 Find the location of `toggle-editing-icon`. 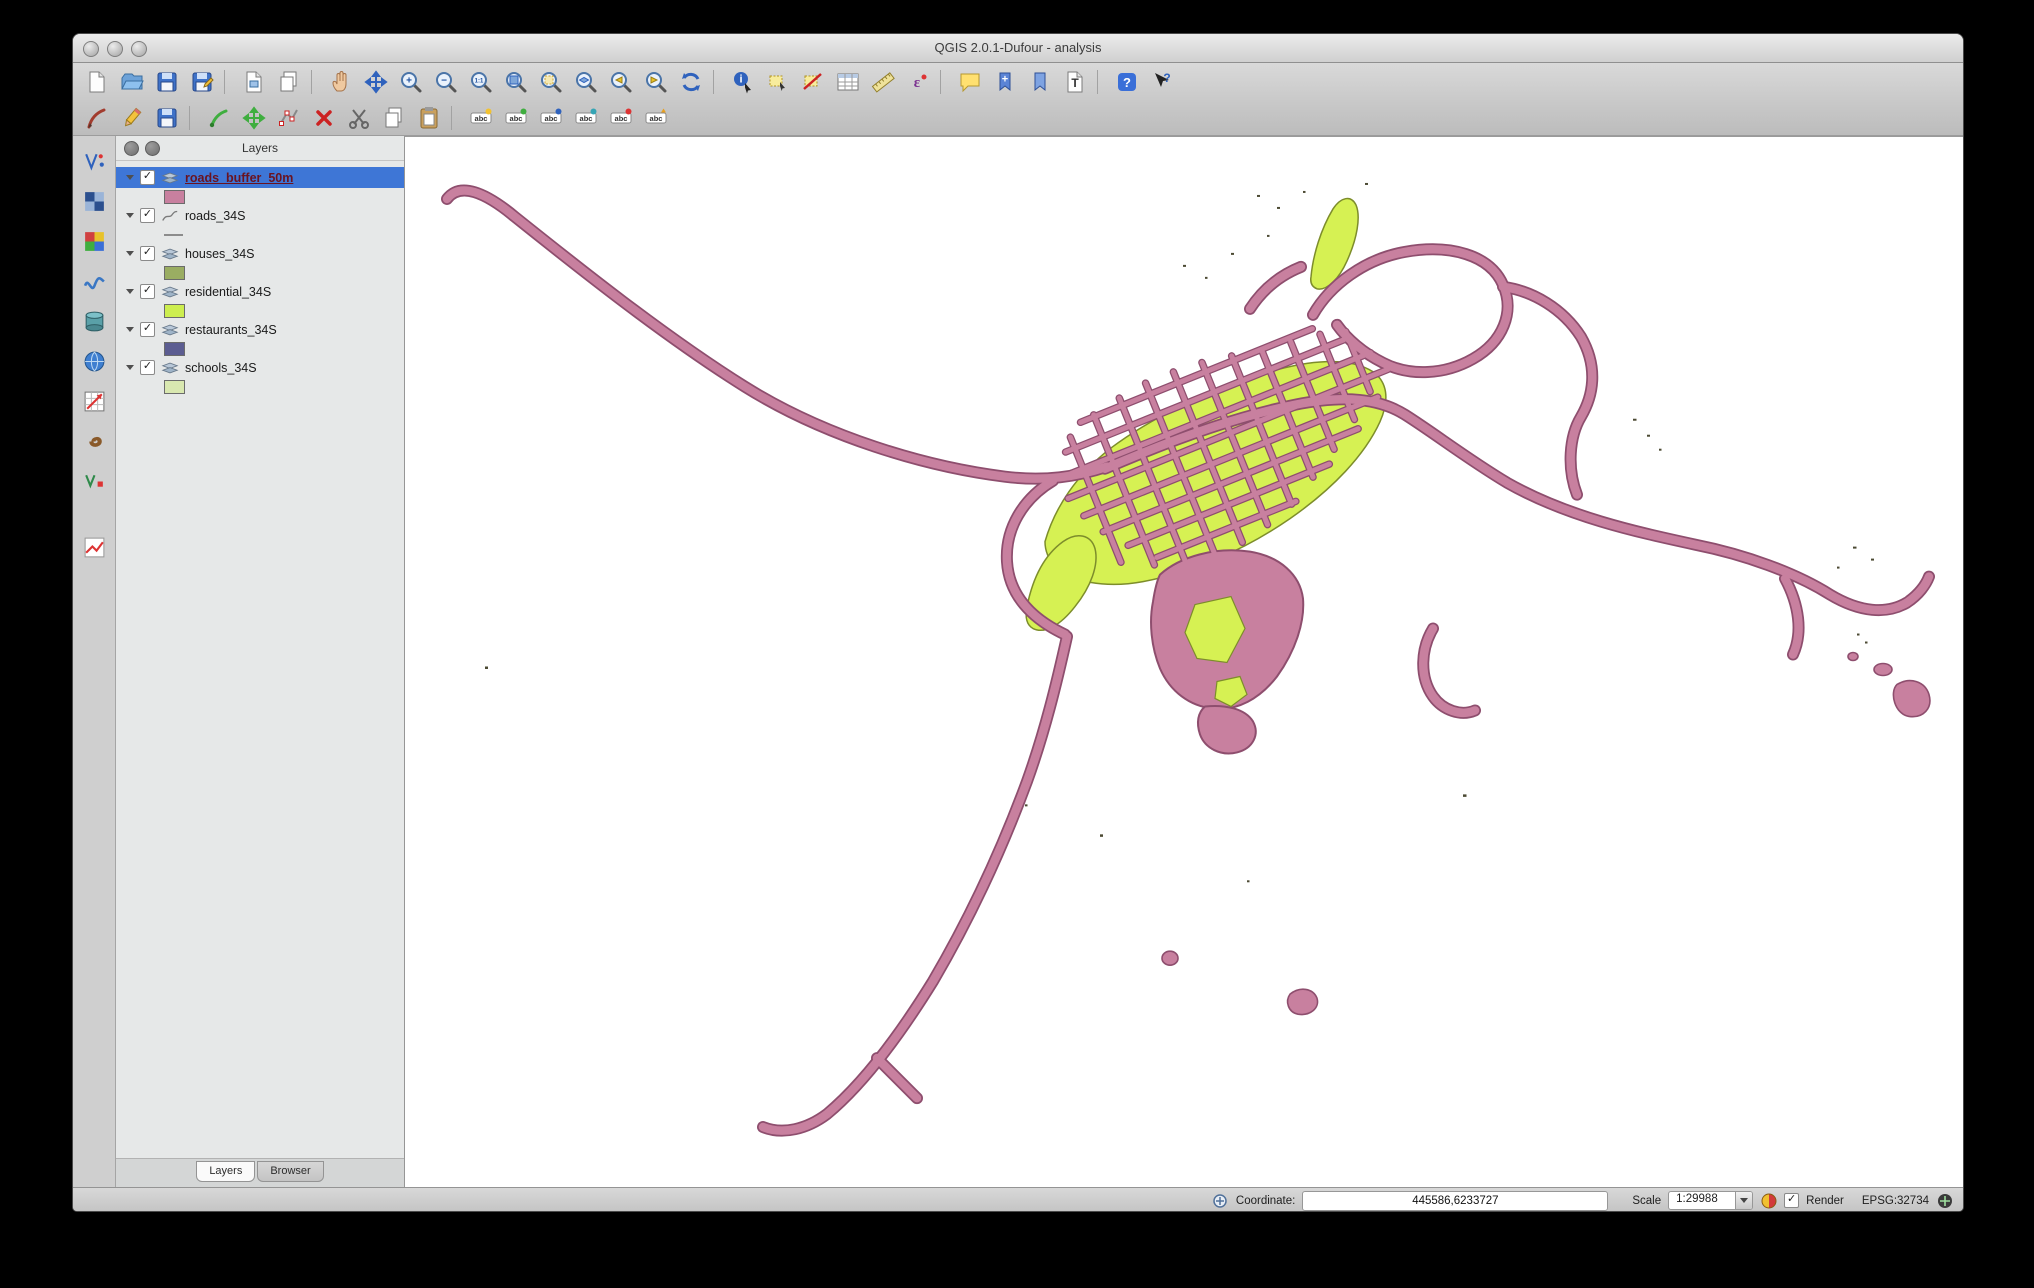

toggle-editing-icon is located at coordinates (132, 118).